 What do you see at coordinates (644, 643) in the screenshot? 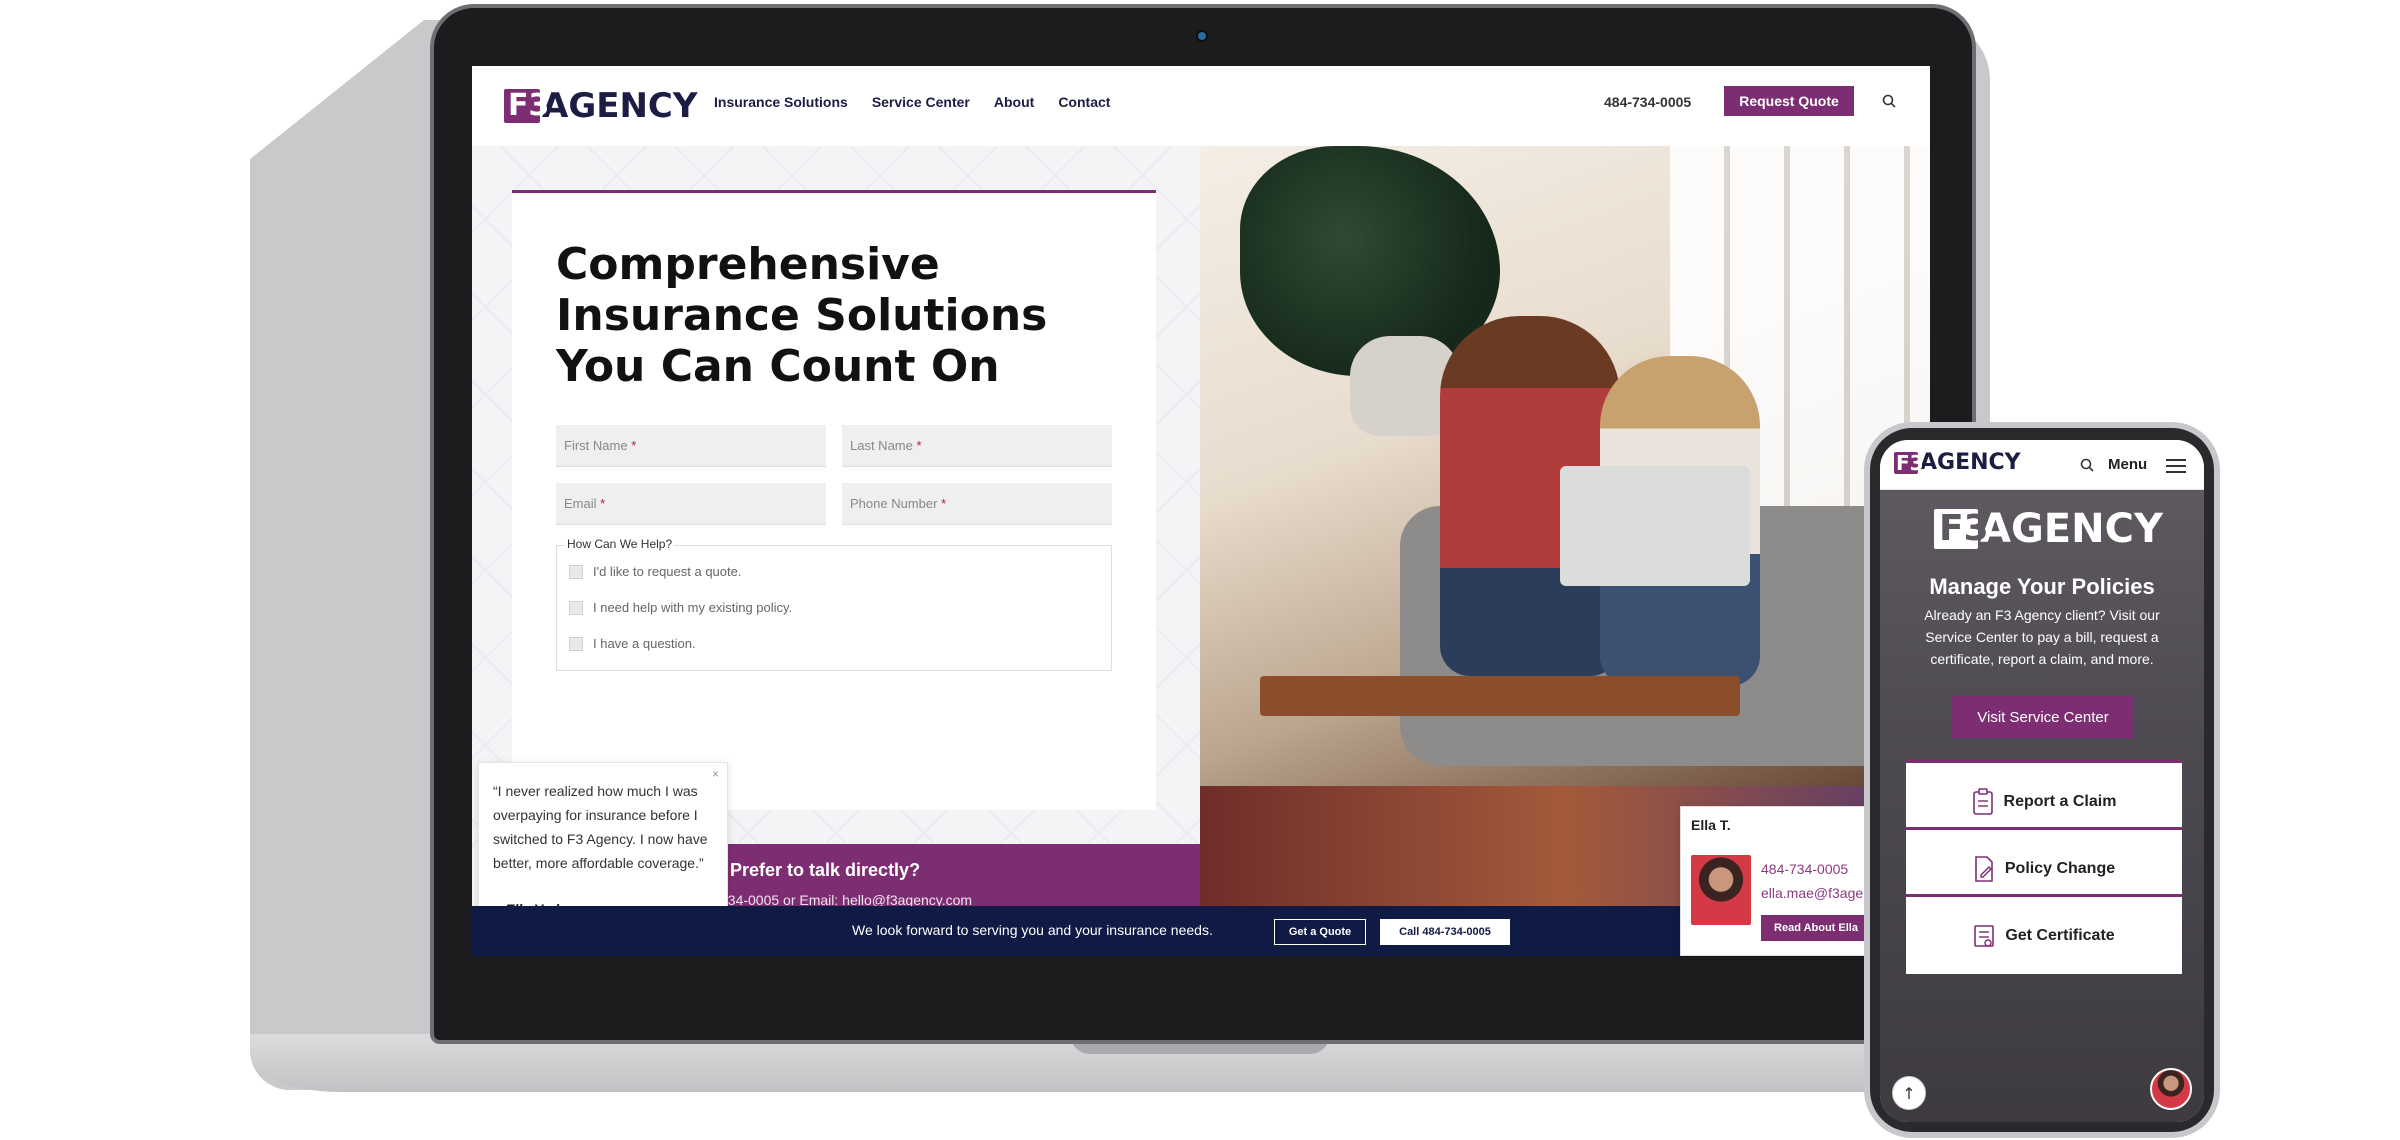
I see `option-label: I have a question.` at bounding box center [644, 643].